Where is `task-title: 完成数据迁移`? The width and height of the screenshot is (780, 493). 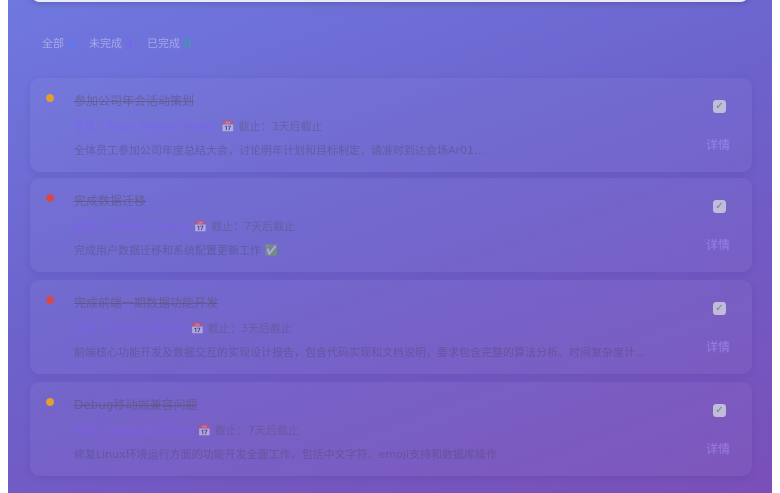 task-title: 完成数据迁移 is located at coordinates (110, 201).